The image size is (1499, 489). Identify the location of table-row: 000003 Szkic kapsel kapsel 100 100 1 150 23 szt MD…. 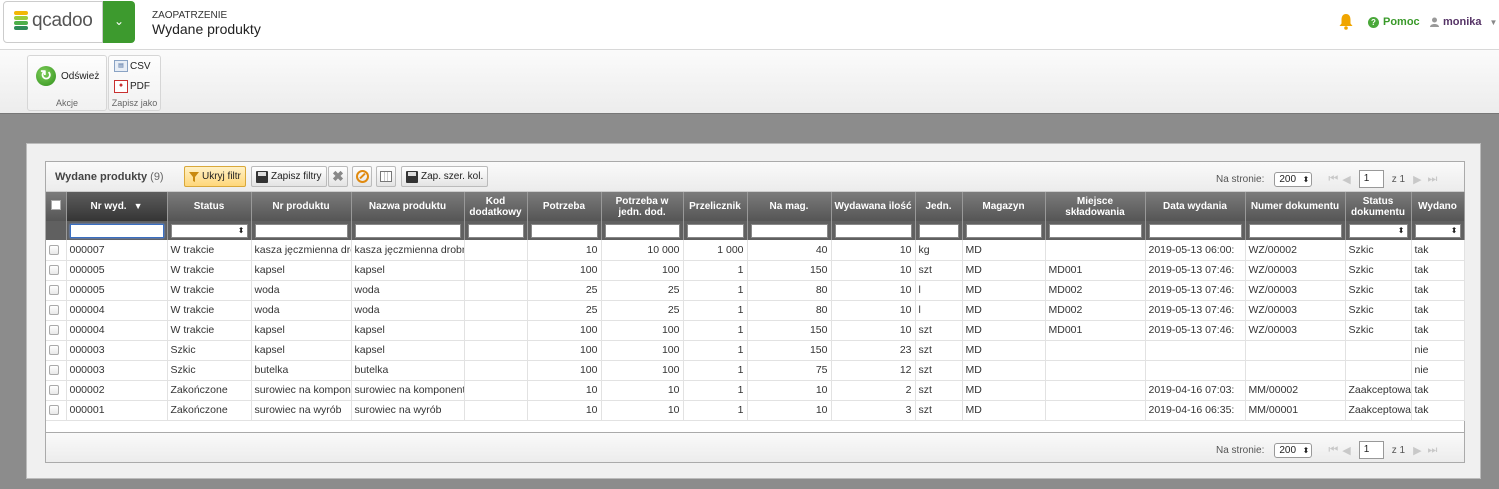
(755, 350).